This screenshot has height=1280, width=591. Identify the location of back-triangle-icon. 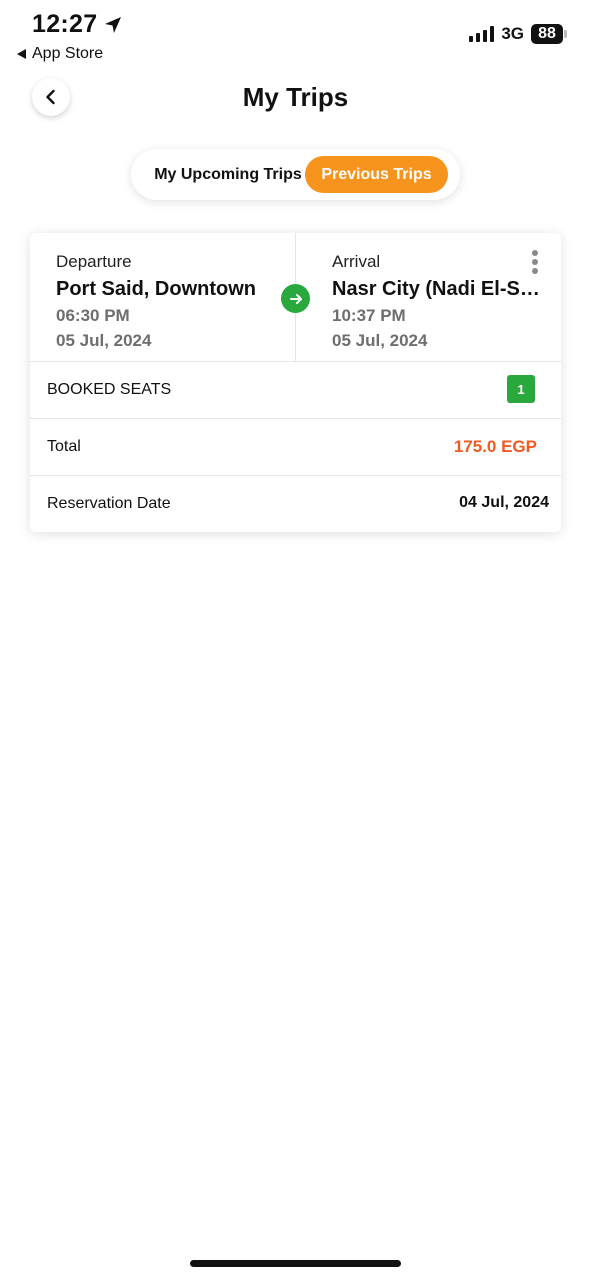
(21, 54).